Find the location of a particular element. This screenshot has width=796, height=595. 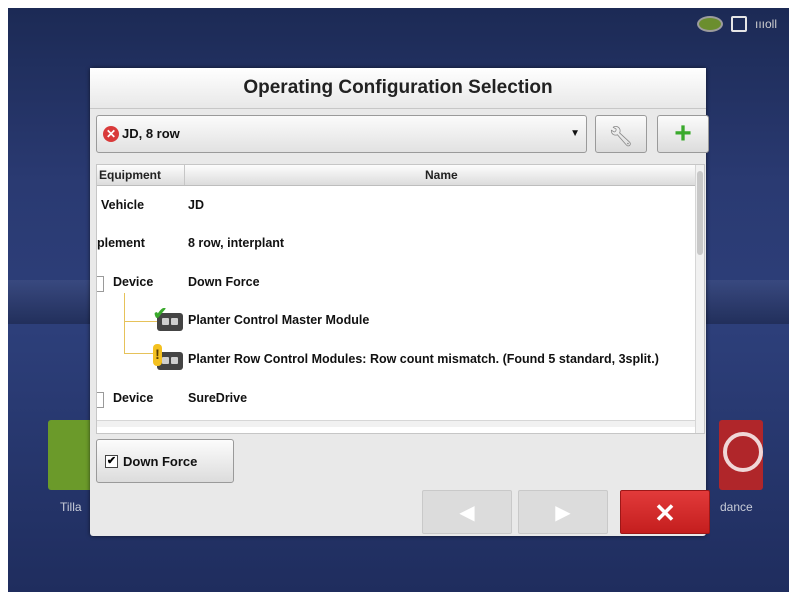

close-button: ✕ is located at coordinates (665, 512).